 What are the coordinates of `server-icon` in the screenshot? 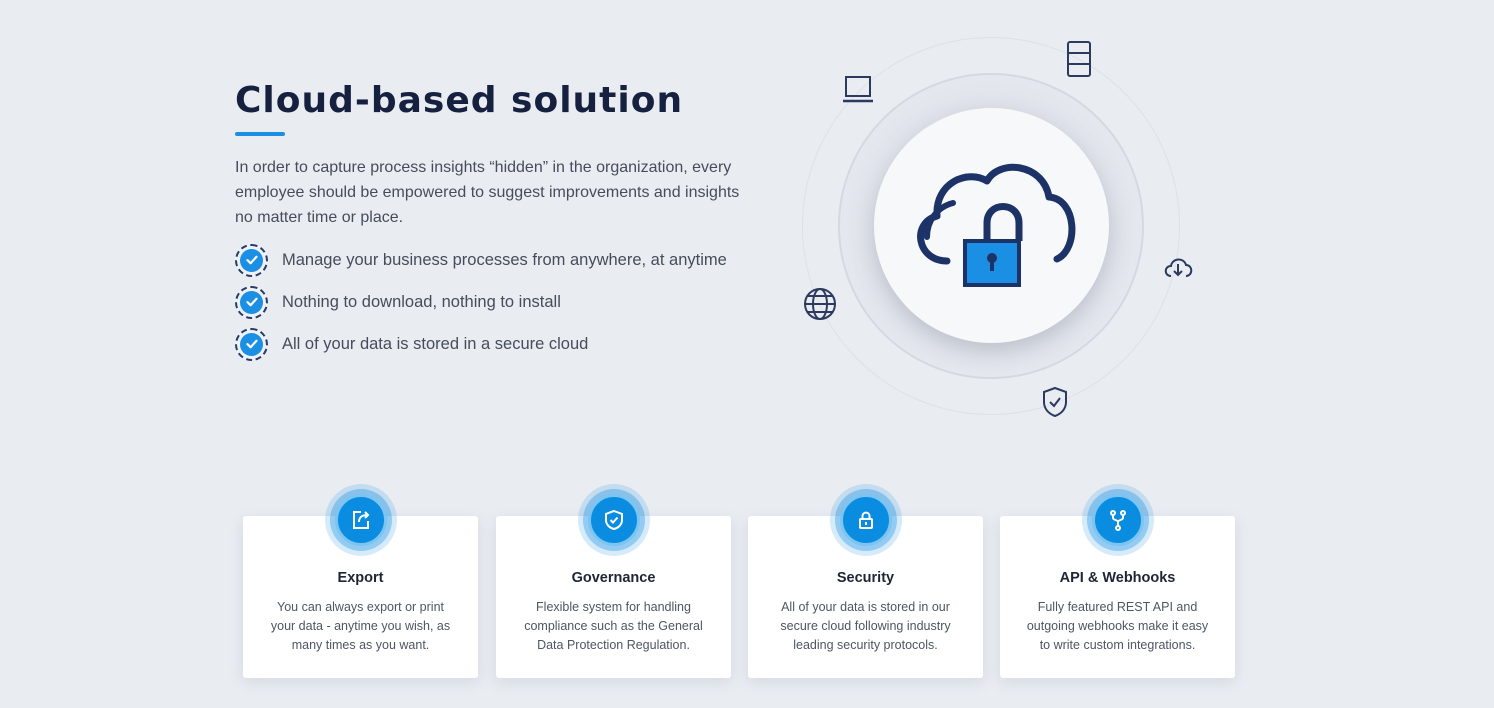 It's located at (1079, 59).